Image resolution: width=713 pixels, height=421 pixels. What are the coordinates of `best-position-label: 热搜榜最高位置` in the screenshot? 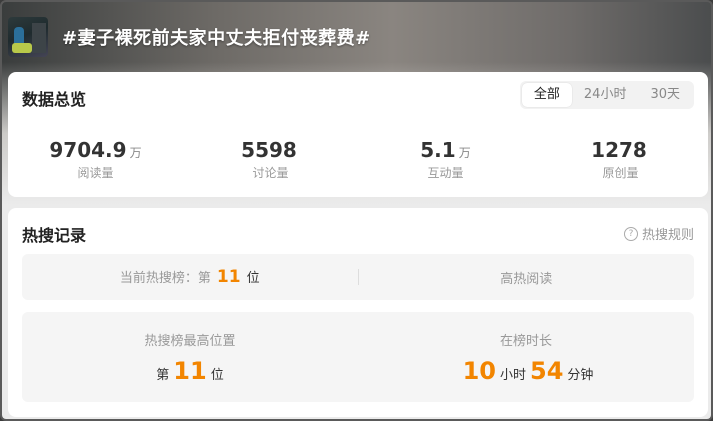 It's located at (190, 341).